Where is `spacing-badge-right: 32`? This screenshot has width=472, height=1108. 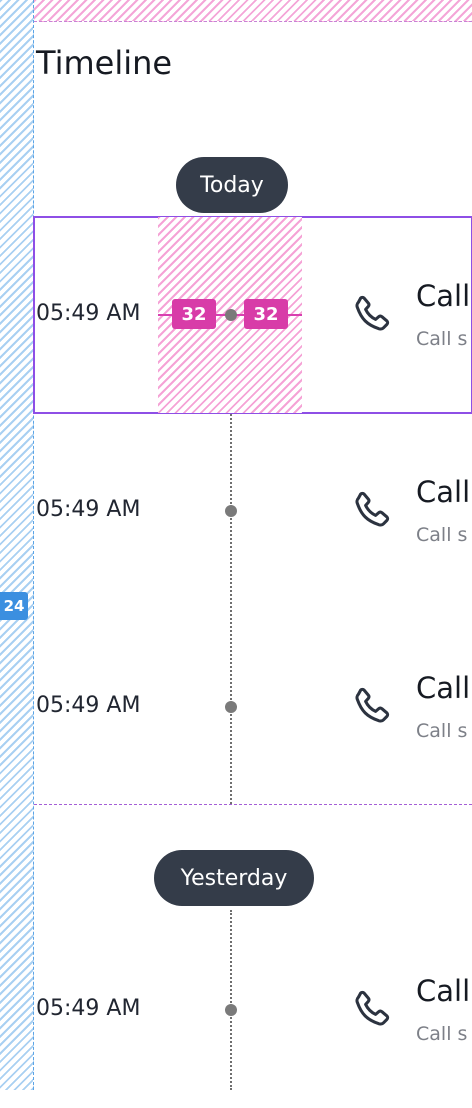
spacing-badge-right: 32 is located at coordinates (266, 314).